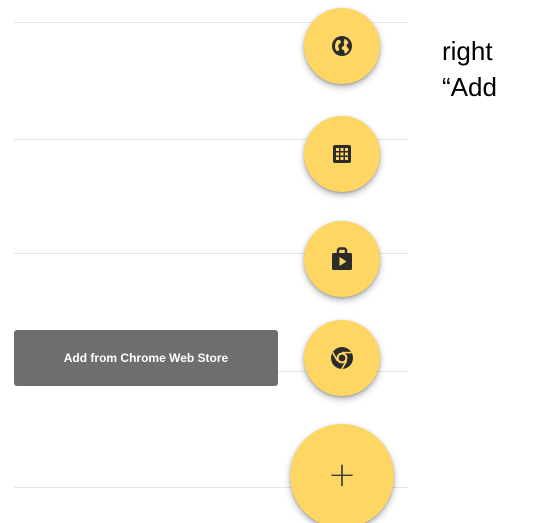 Image resolution: width=540 pixels, height=523 pixels. I want to click on play-store-bag-icon, so click(342, 258).